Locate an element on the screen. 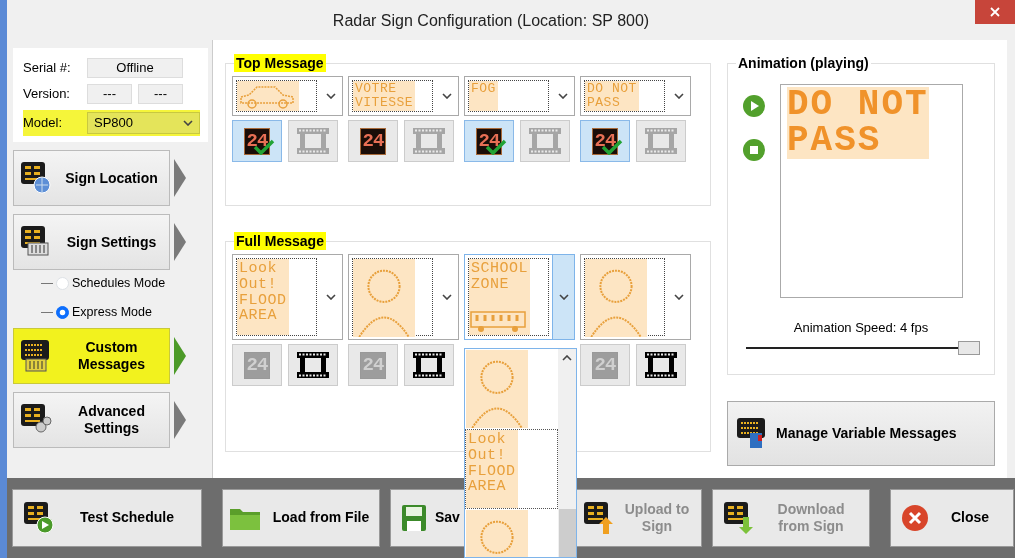 Image resolution: width=1015 pixels, height=558 pixels. stop-icon is located at coordinates (754, 150).